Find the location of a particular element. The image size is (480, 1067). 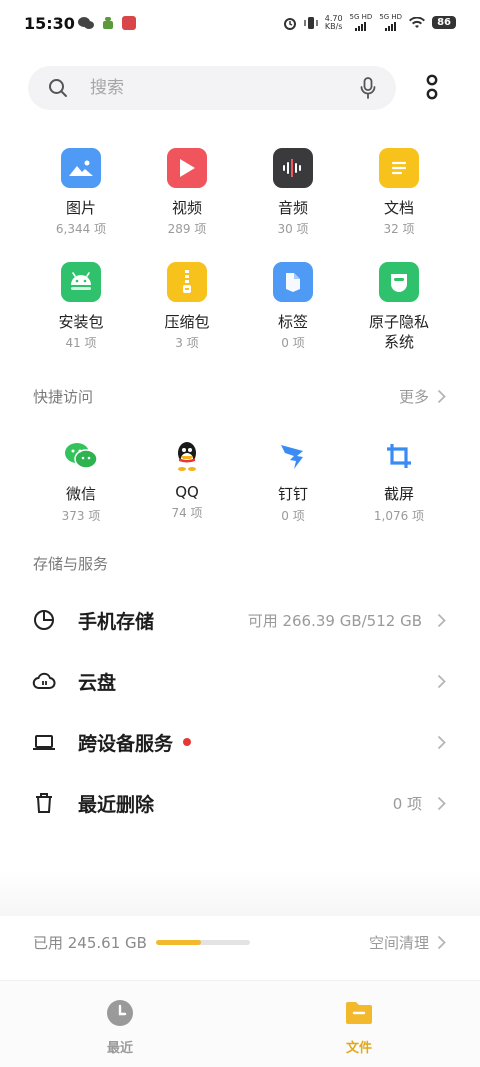

quick-item-label: 钉钉 is located at coordinates (292, 494).